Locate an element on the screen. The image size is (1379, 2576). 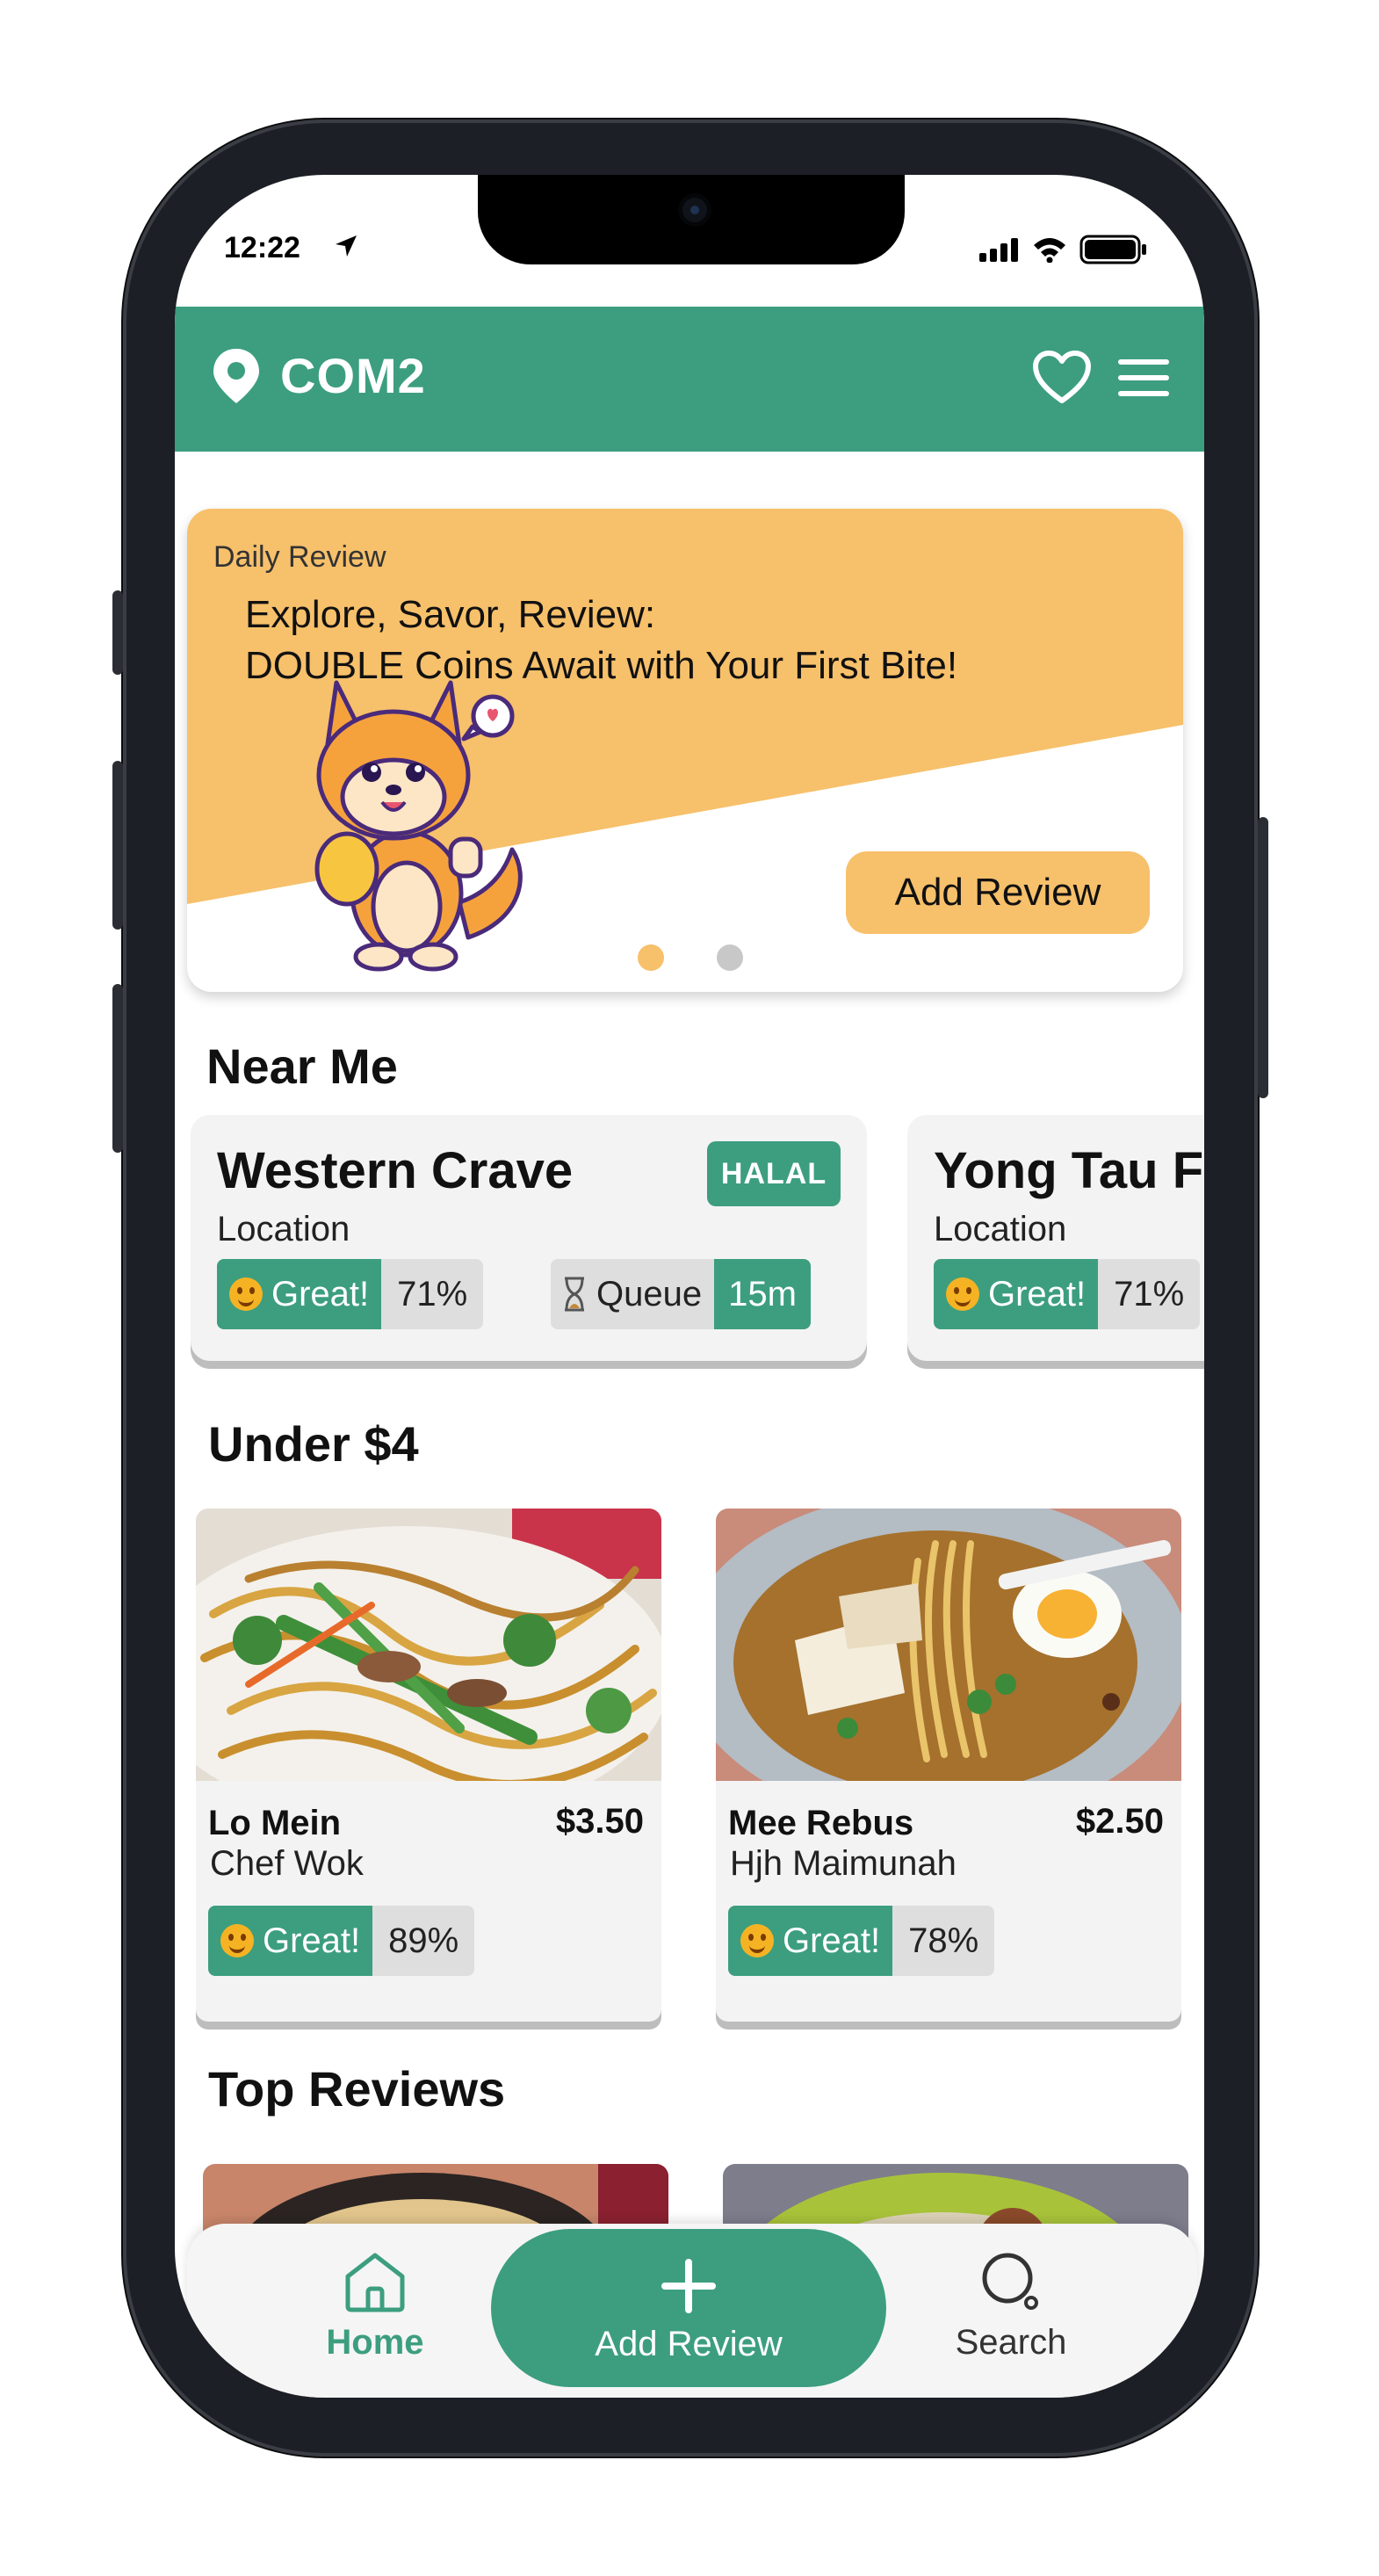
promo-label: Daily Review is located at coordinates (299, 557).